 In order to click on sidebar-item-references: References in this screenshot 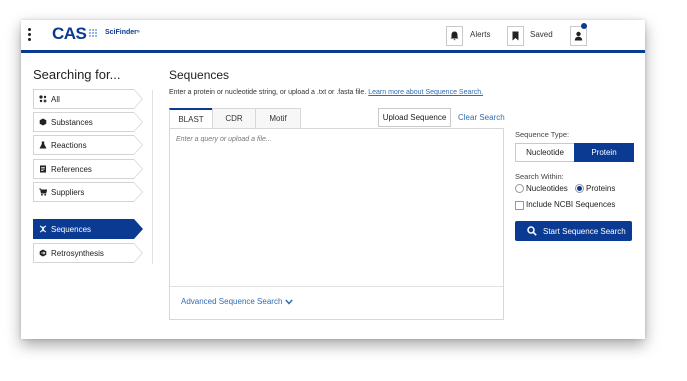, I will do `click(88, 169)`.